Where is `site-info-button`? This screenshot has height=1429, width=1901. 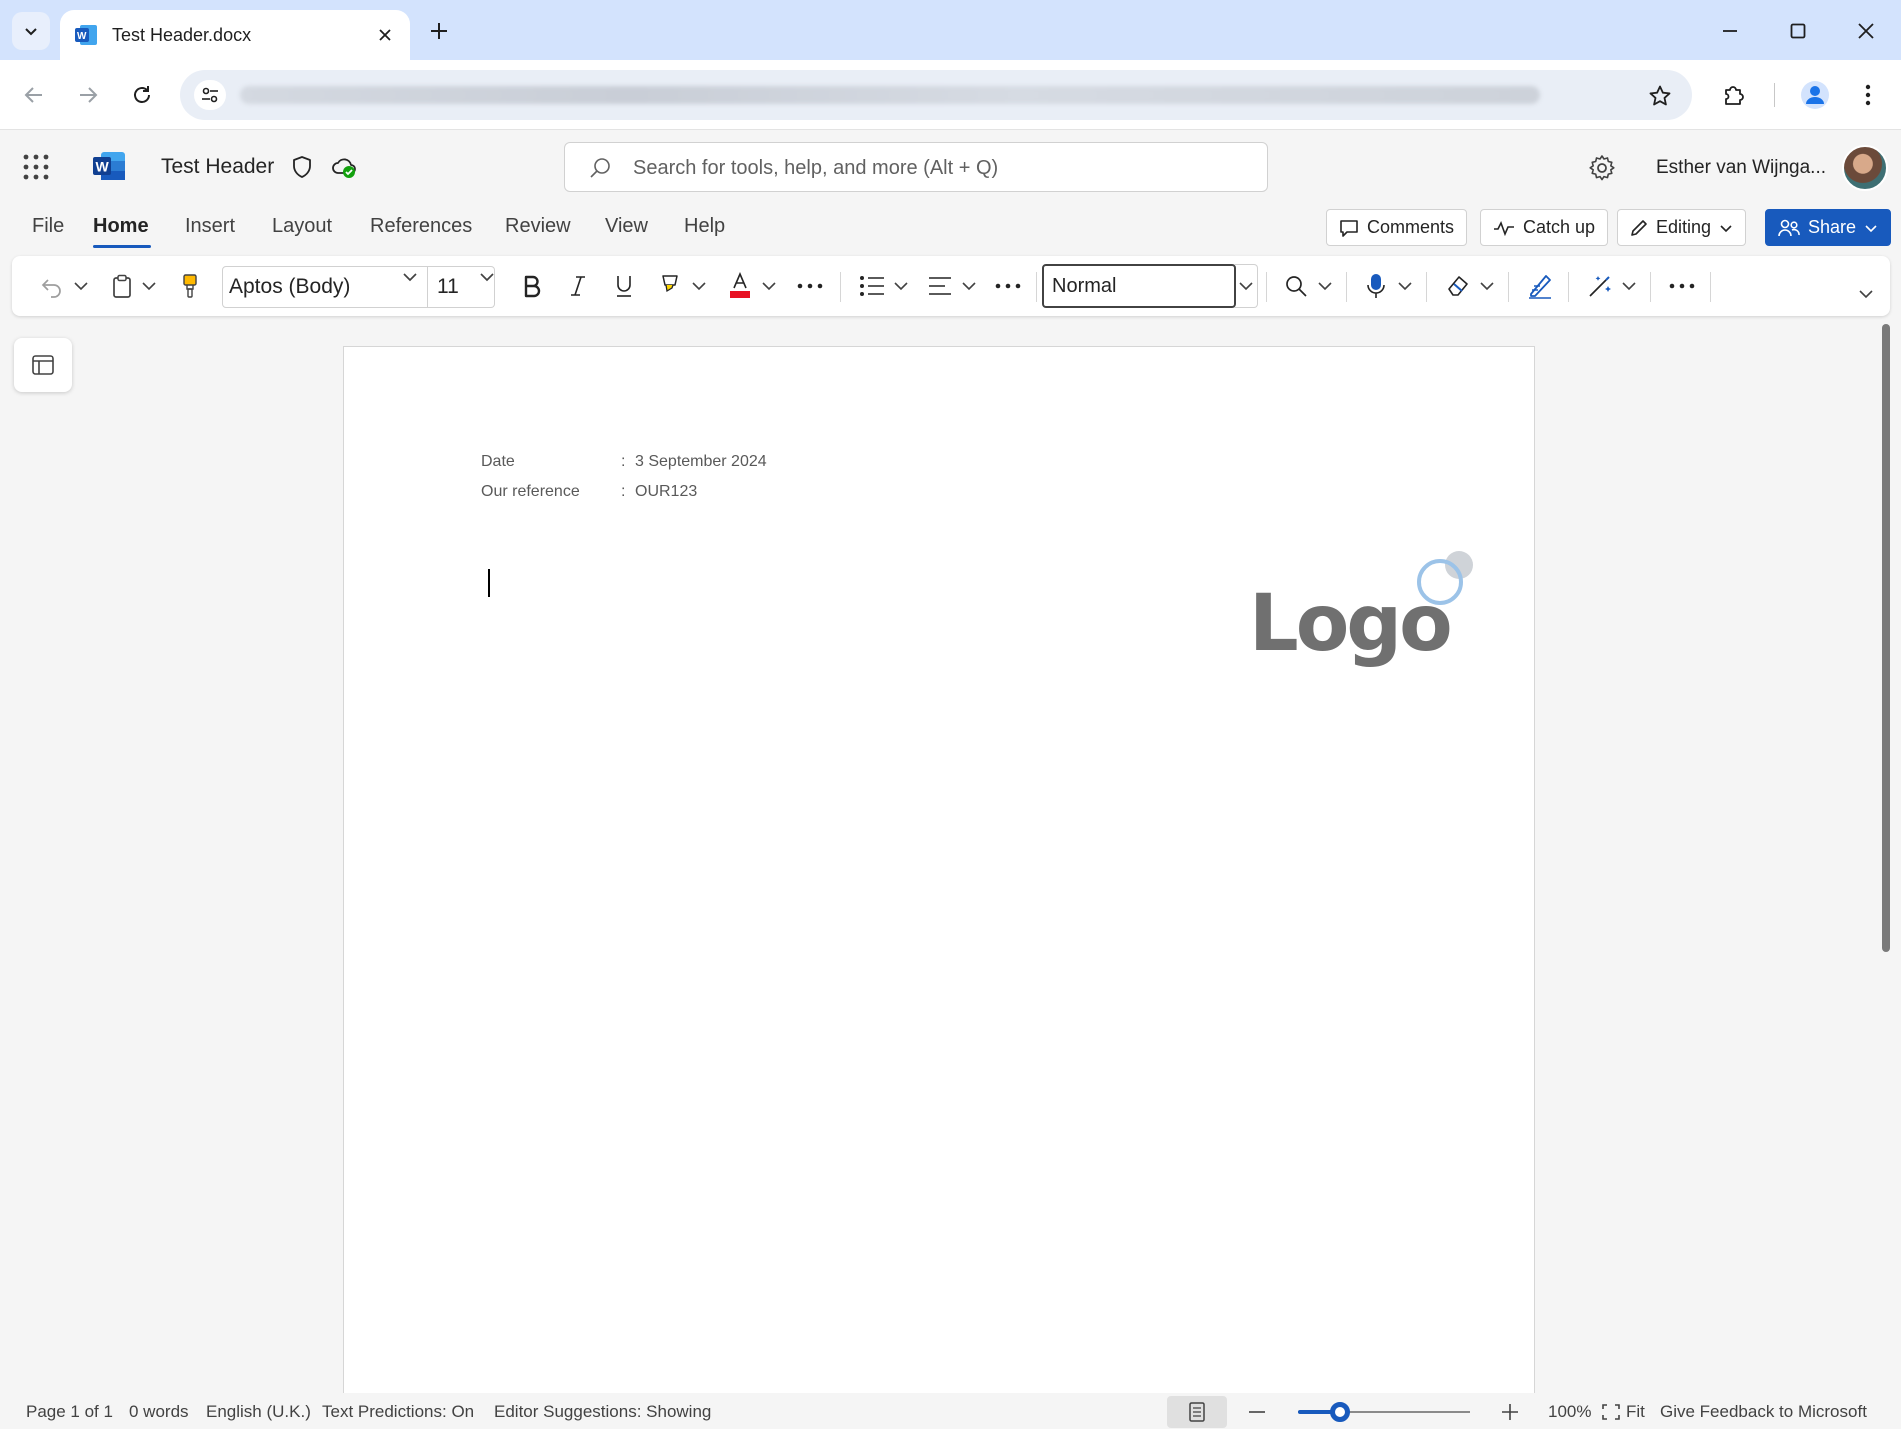
site-info-button is located at coordinates (210, 95).